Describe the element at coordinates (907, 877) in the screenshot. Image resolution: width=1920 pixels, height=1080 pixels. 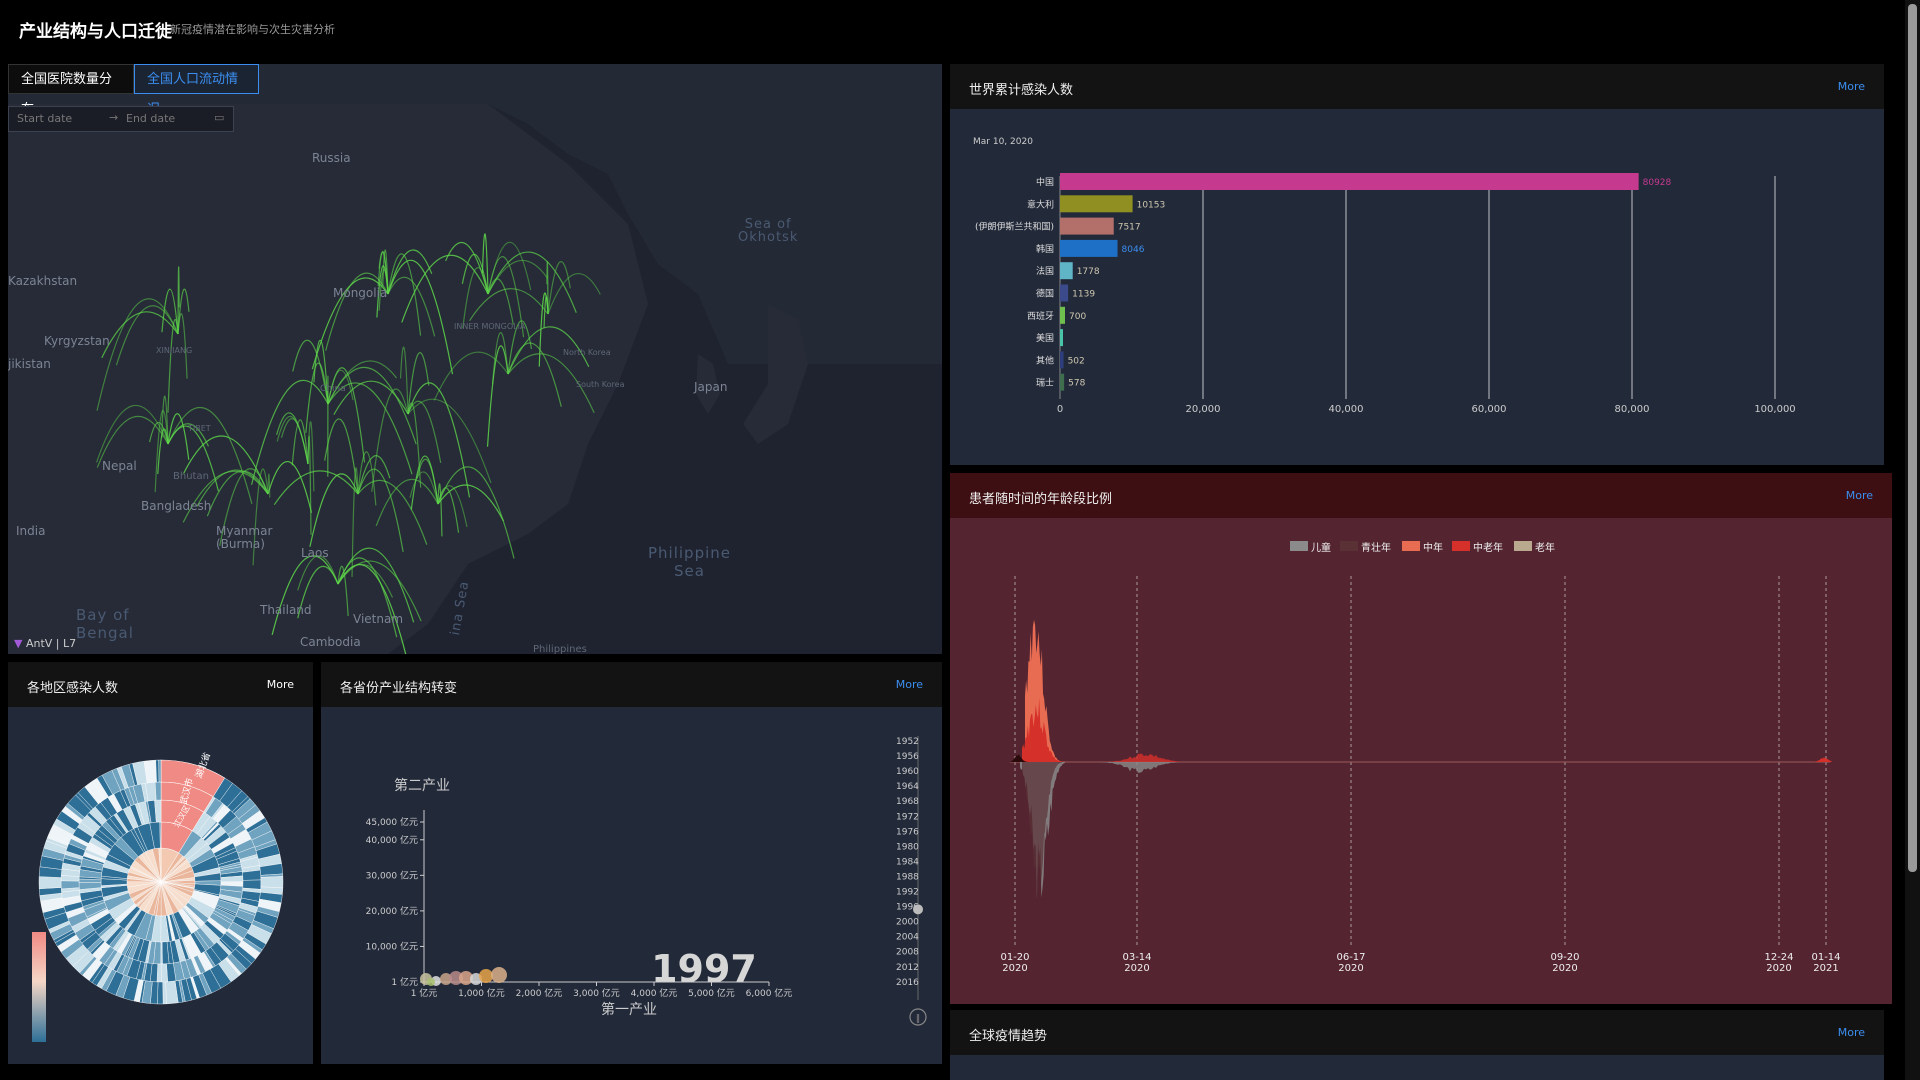
I see `timeline-year-label: 1988` at that location.